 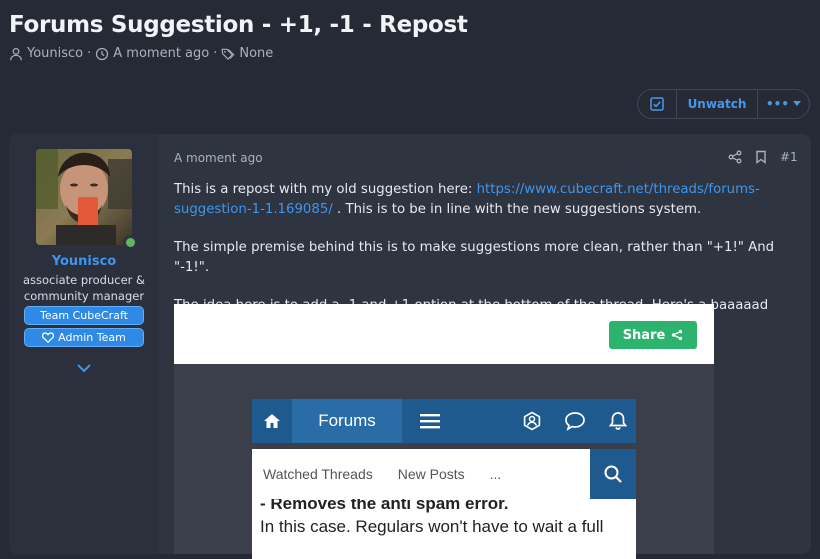 I want to click on thread-meta: Younisco · A moment ago · None, so click(x=141, y=53).